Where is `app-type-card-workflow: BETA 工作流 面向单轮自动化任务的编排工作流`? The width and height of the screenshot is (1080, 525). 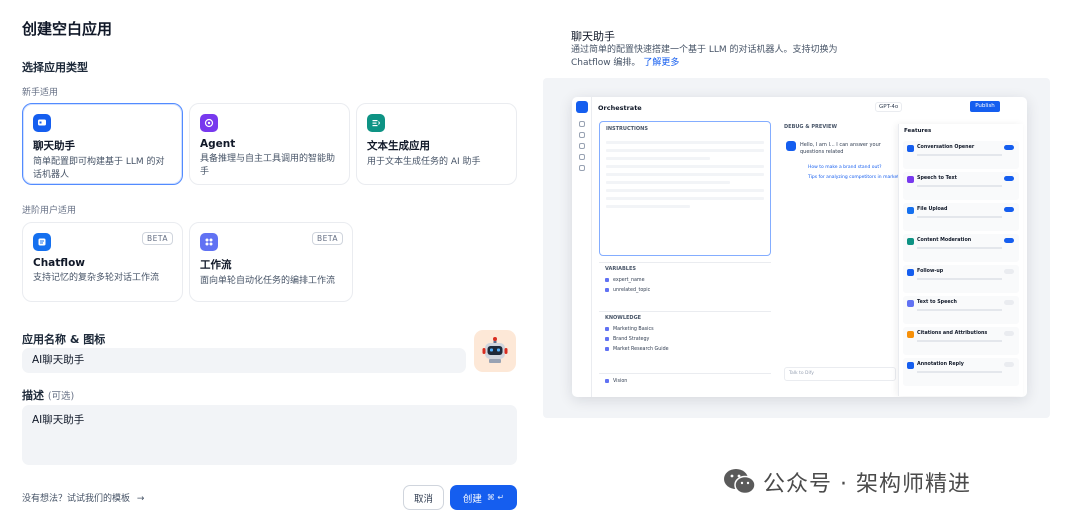 app-type-card-workflow: BETA 工作流 面向单轮自动化任务的编排工作流 is located at coordinates (271, 262).